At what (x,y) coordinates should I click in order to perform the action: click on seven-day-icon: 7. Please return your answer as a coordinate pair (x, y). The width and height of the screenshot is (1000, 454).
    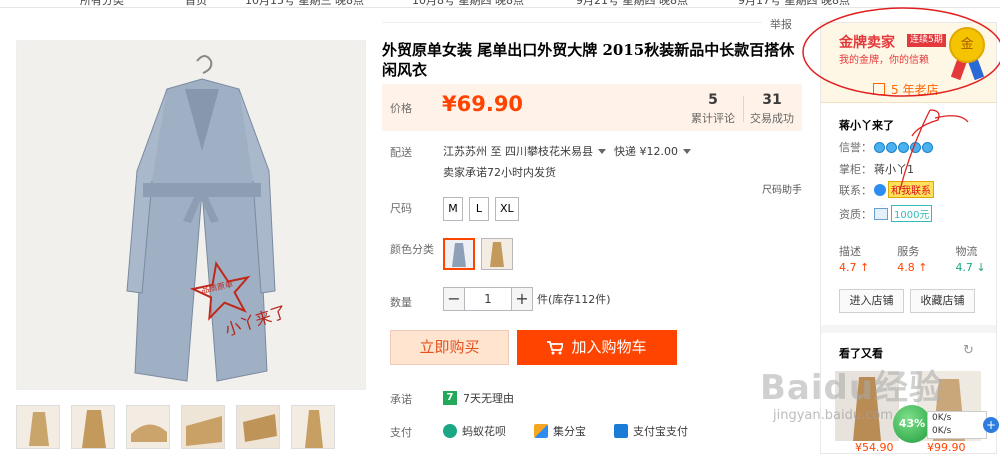
    Looking at the image, I should click on (450, 398).